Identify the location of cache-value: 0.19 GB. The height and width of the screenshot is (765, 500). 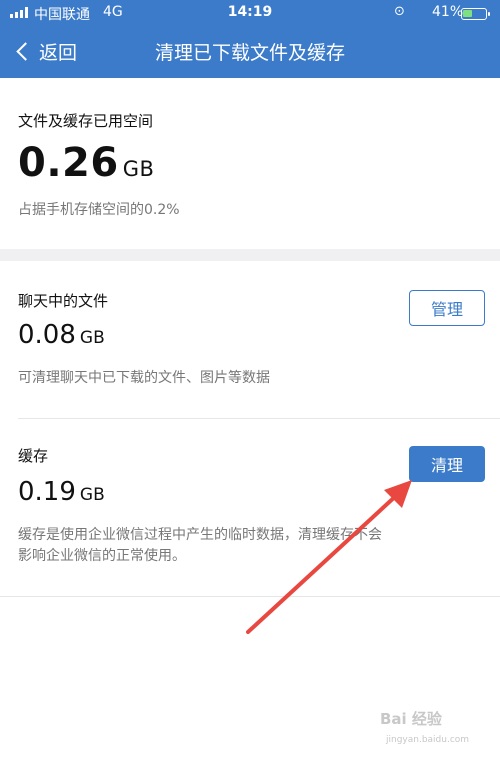
(61, 492).